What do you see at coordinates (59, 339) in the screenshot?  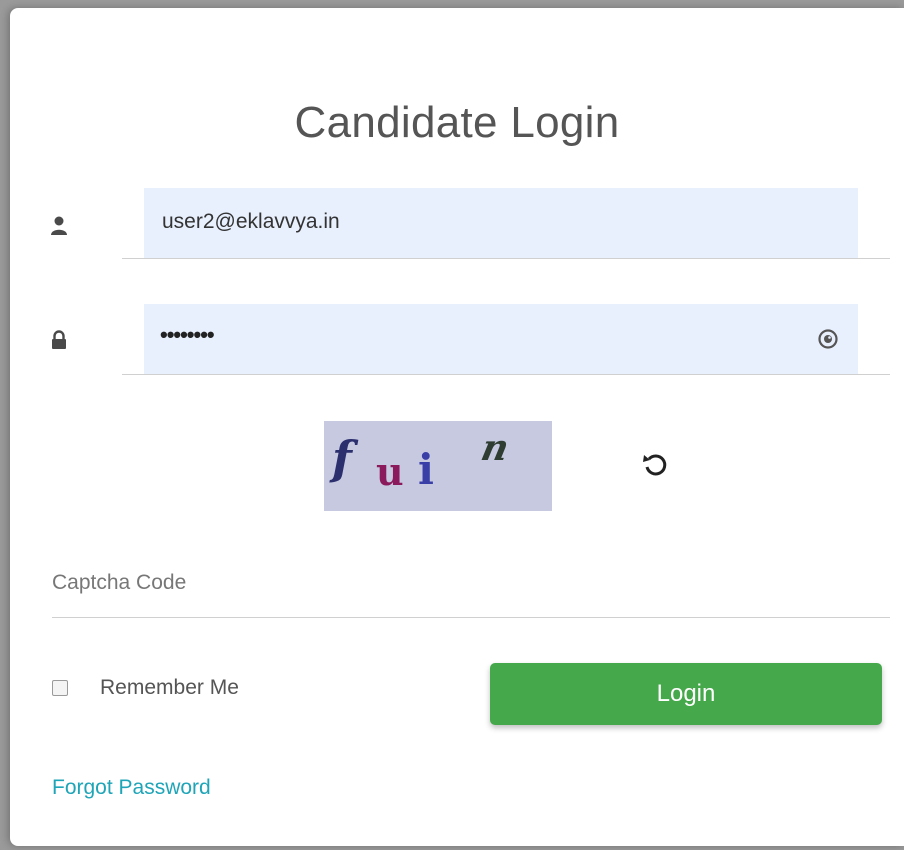 I see `lock-icon` at bounding box center [59, 339].